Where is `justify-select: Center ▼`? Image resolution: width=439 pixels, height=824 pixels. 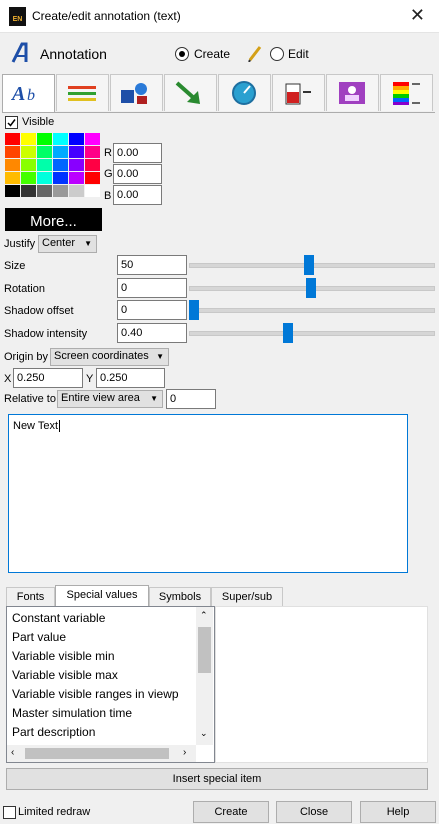 justify-select: Center ▼ is located at coordinates (67, 244).